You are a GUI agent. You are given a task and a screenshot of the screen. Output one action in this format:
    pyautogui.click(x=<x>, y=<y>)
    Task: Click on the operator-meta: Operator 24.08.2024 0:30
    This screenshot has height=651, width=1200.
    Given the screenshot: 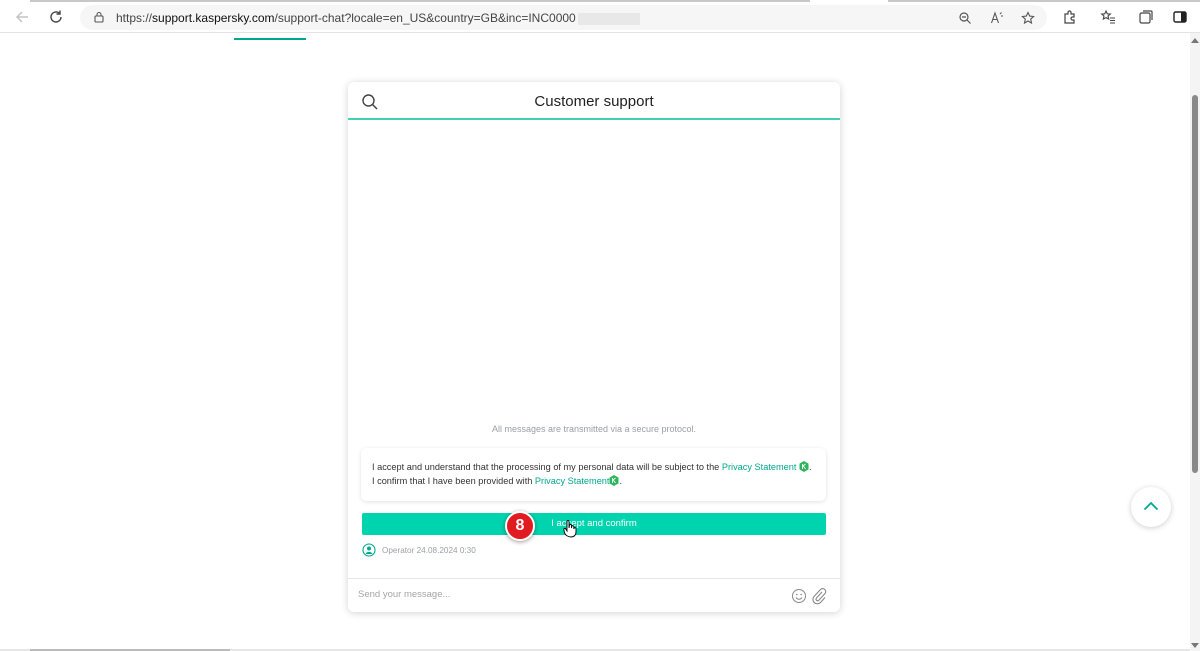 What is the action you would take?
    pyautogui.click(x=419, y=550)
    